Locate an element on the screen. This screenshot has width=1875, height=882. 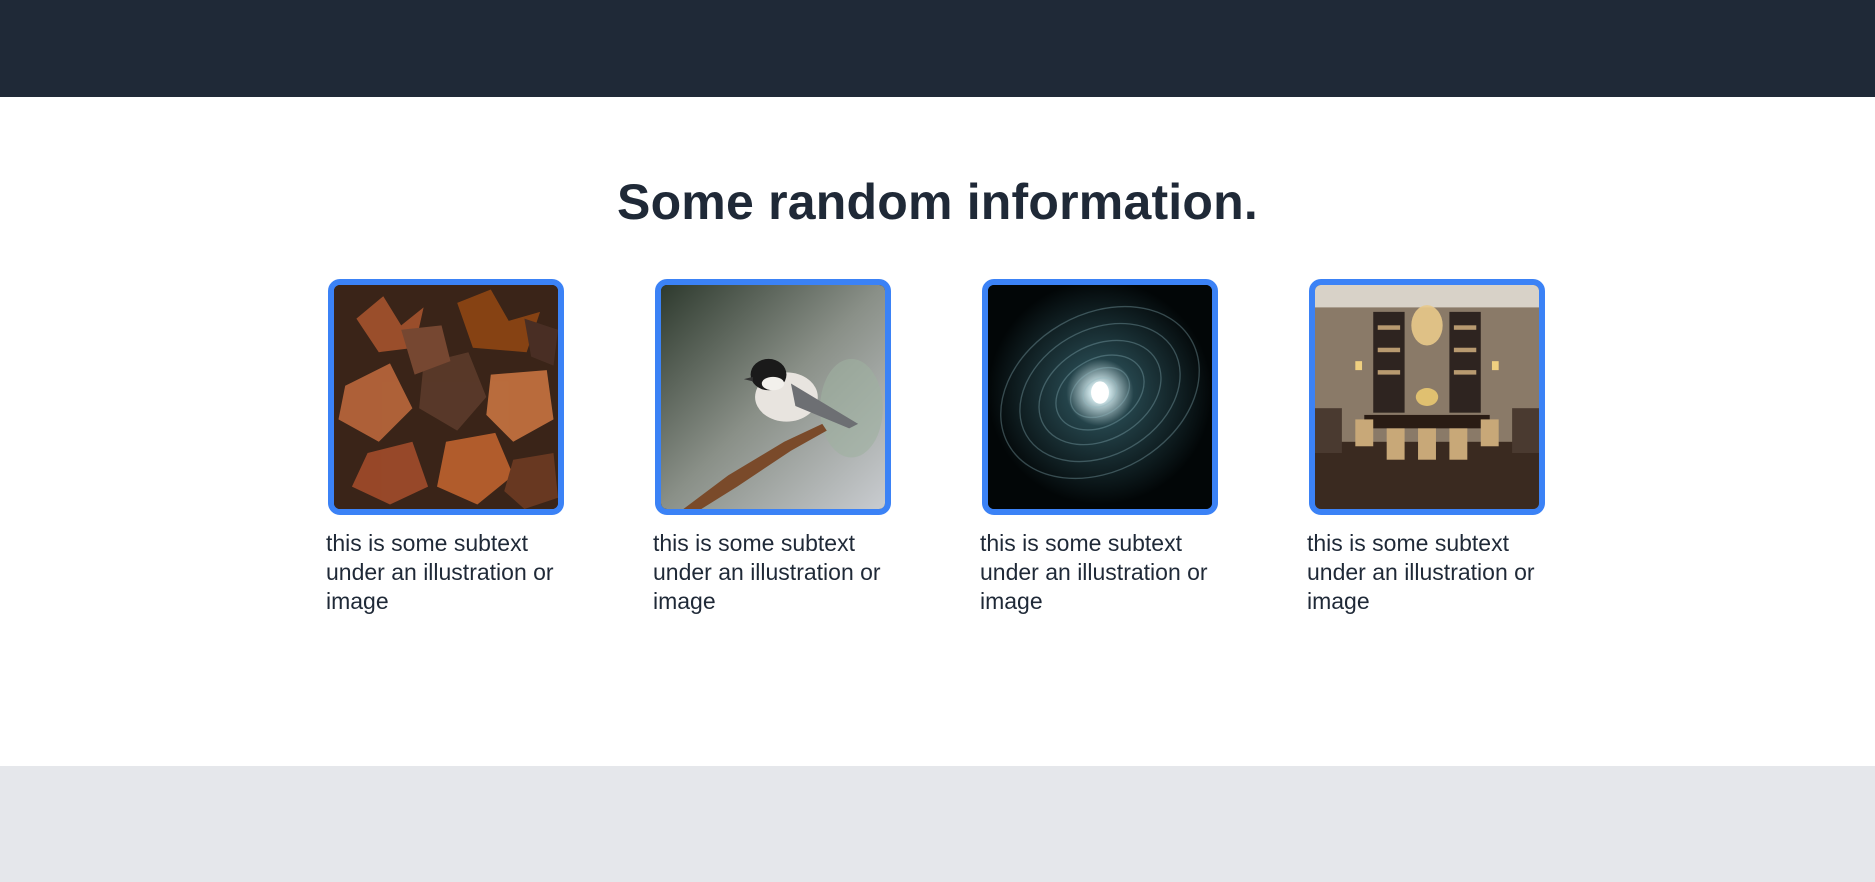
light-spiral-image is located at coordinates (1100, 397).